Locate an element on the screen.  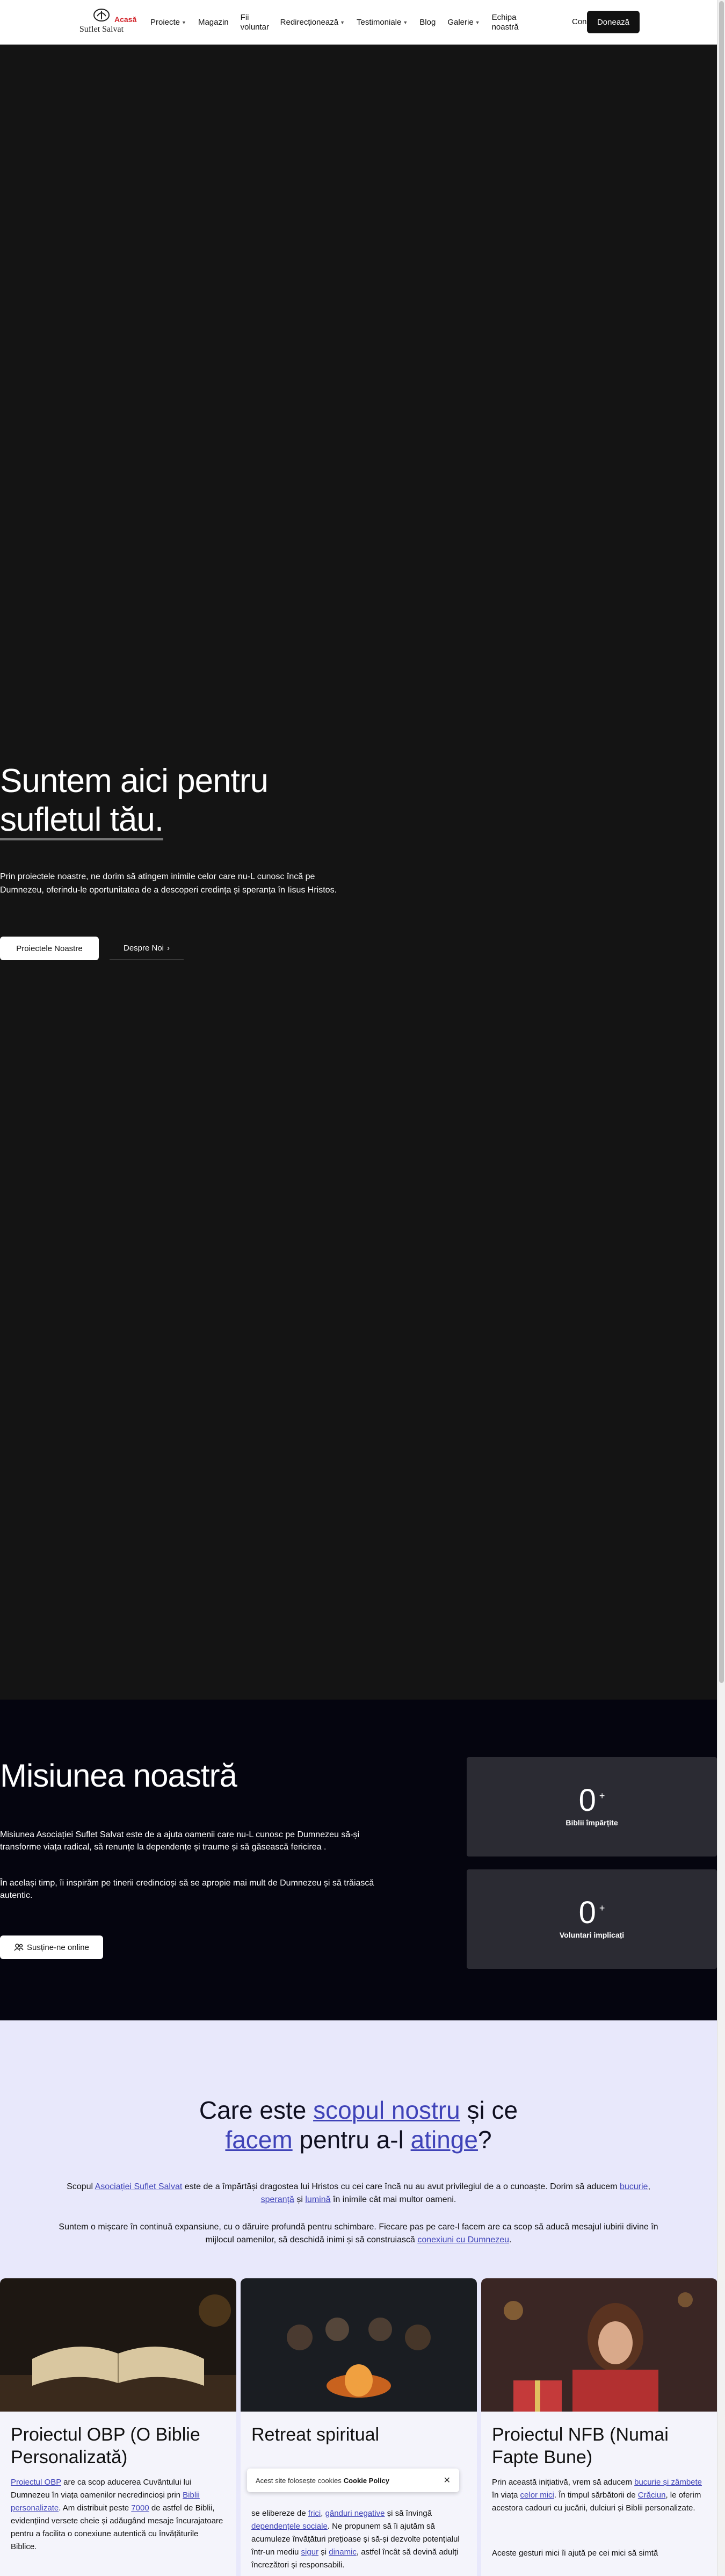
stat-number: 0 is located at coordinates (587, 1912).